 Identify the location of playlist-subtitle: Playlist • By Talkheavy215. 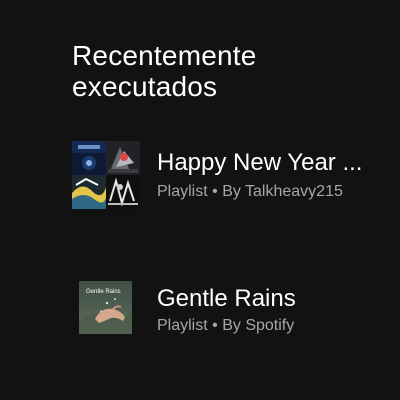
(272, 192).